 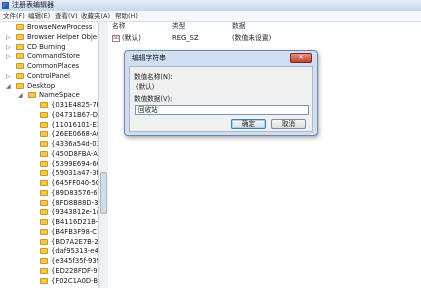 I want to click on menu-file: 文件(F), so click(x=14, y=16).